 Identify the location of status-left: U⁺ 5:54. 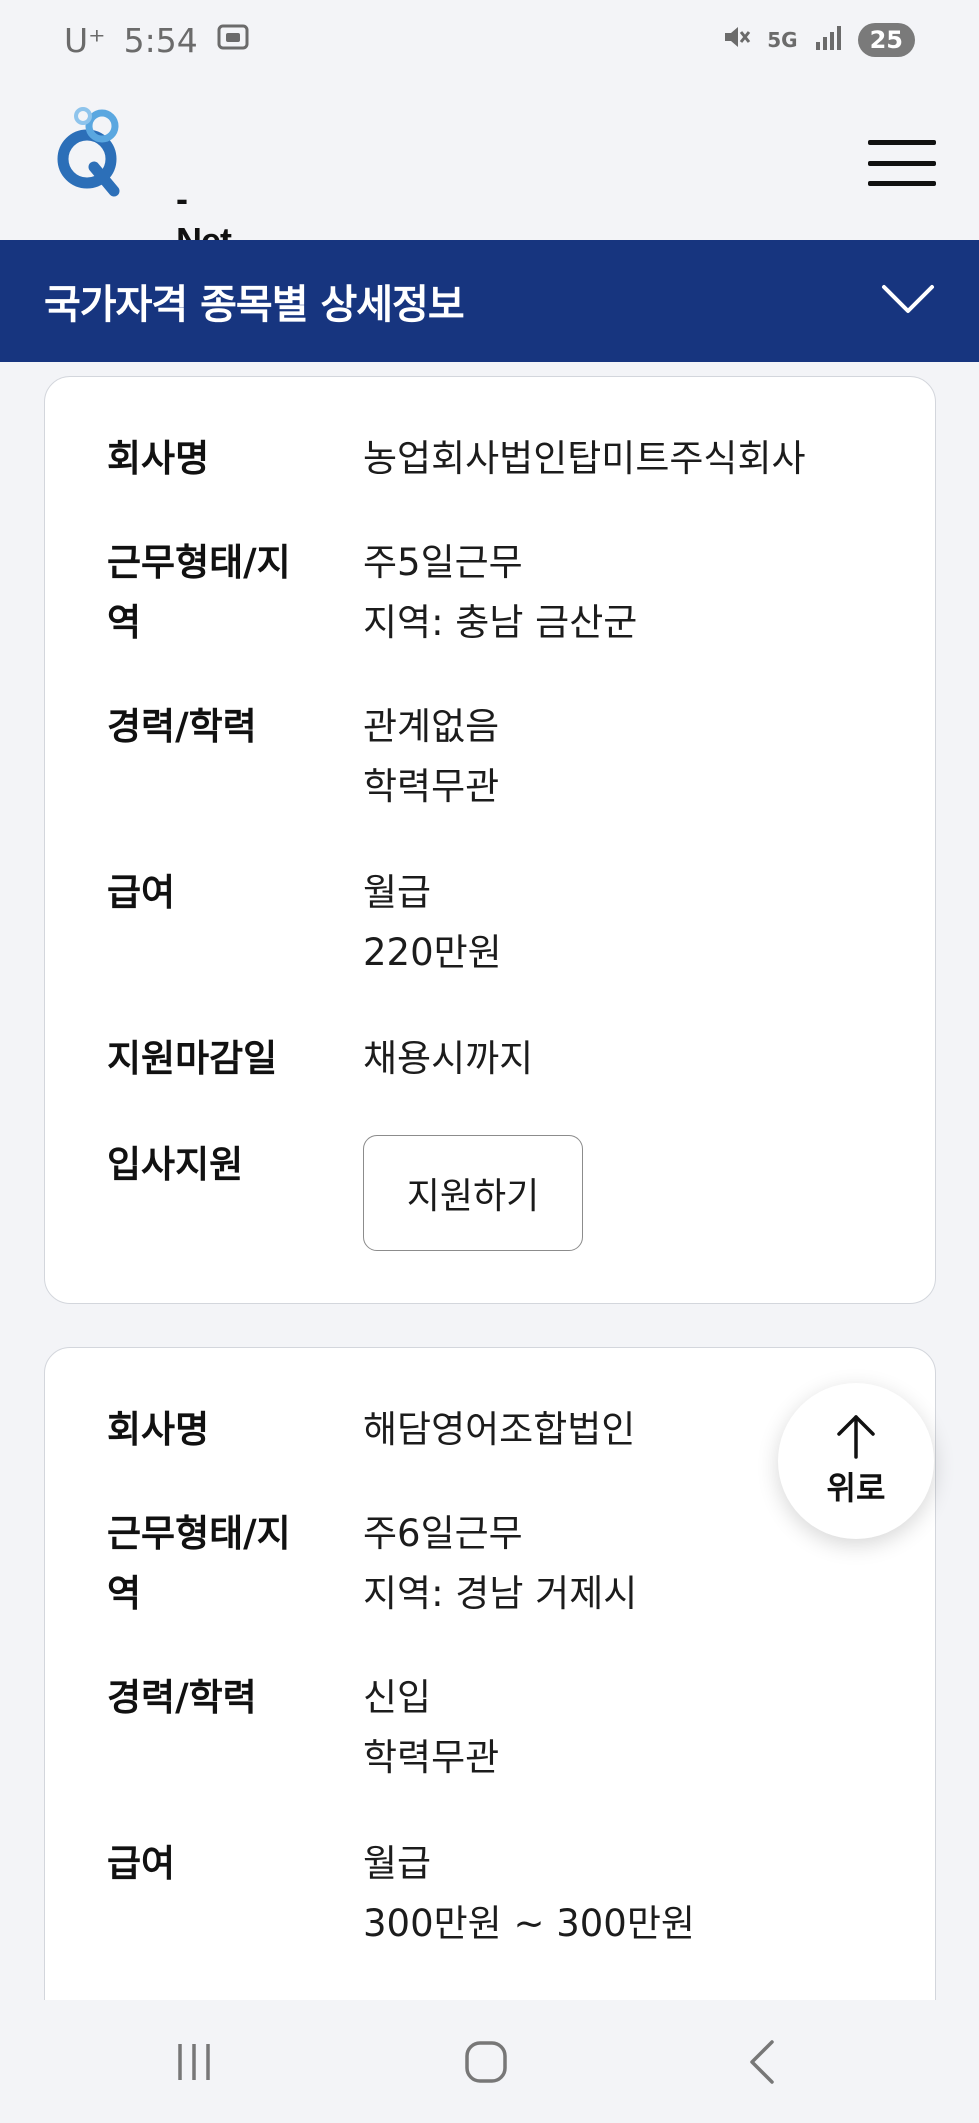
(157, 40).